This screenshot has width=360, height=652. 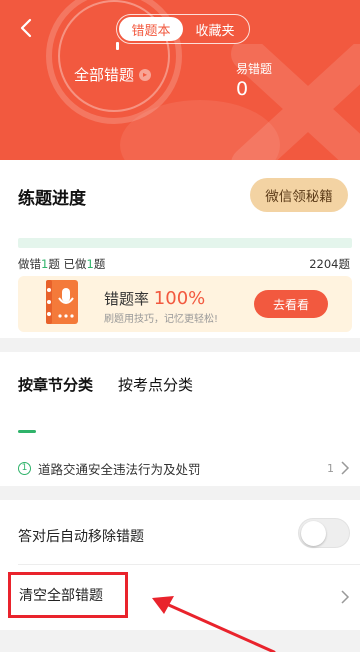 I want to click on item-count: 1, so click(x=330, y=468).